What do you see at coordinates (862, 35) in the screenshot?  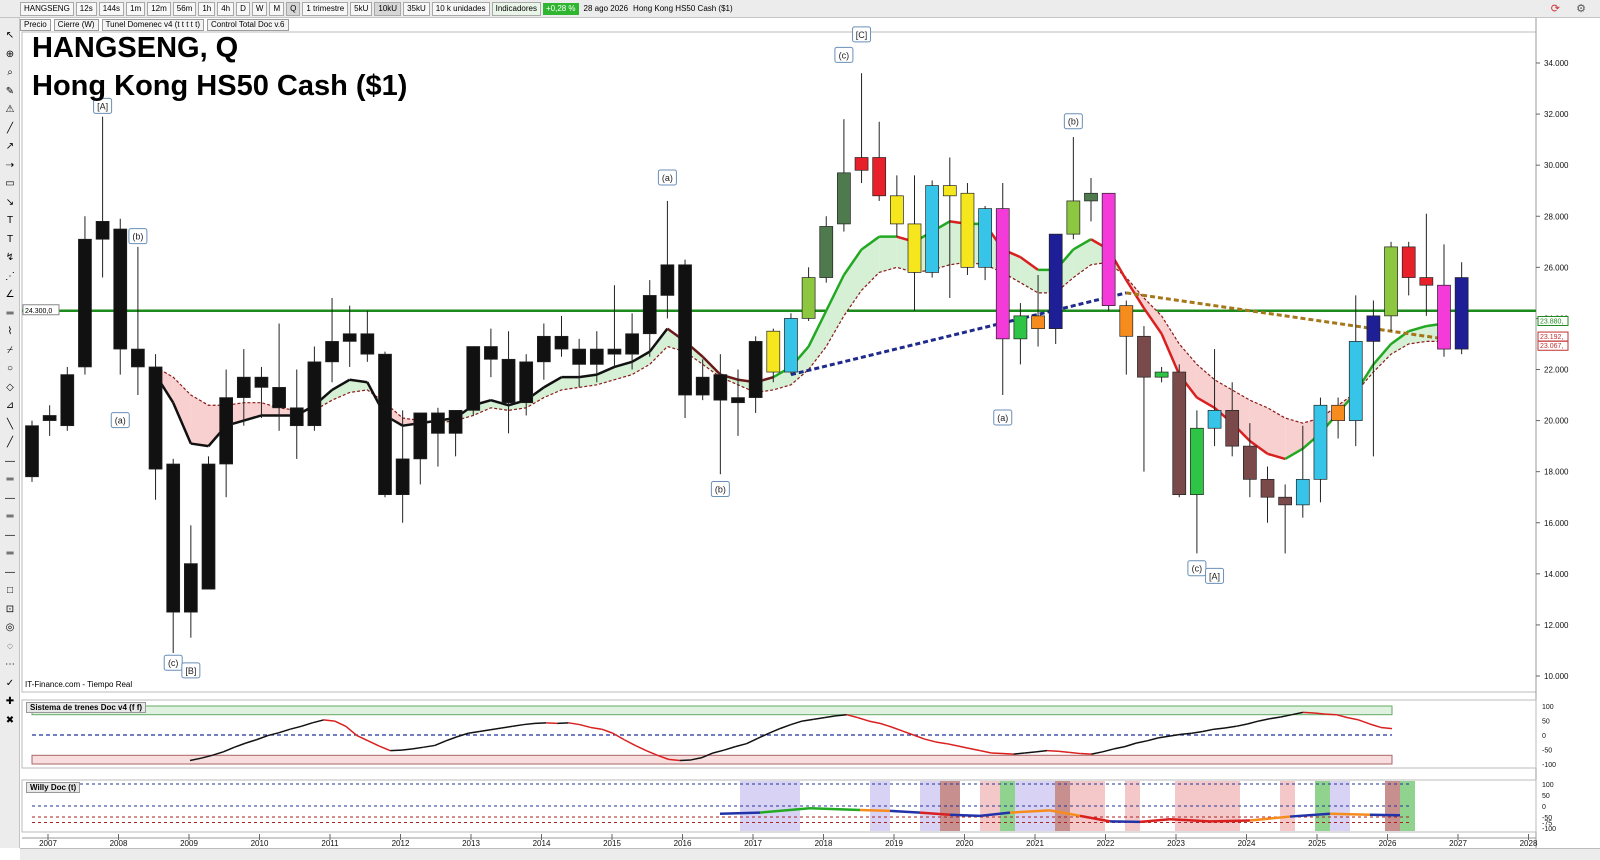 I see `wave-label: [C]` at bounding box center [862, 35].